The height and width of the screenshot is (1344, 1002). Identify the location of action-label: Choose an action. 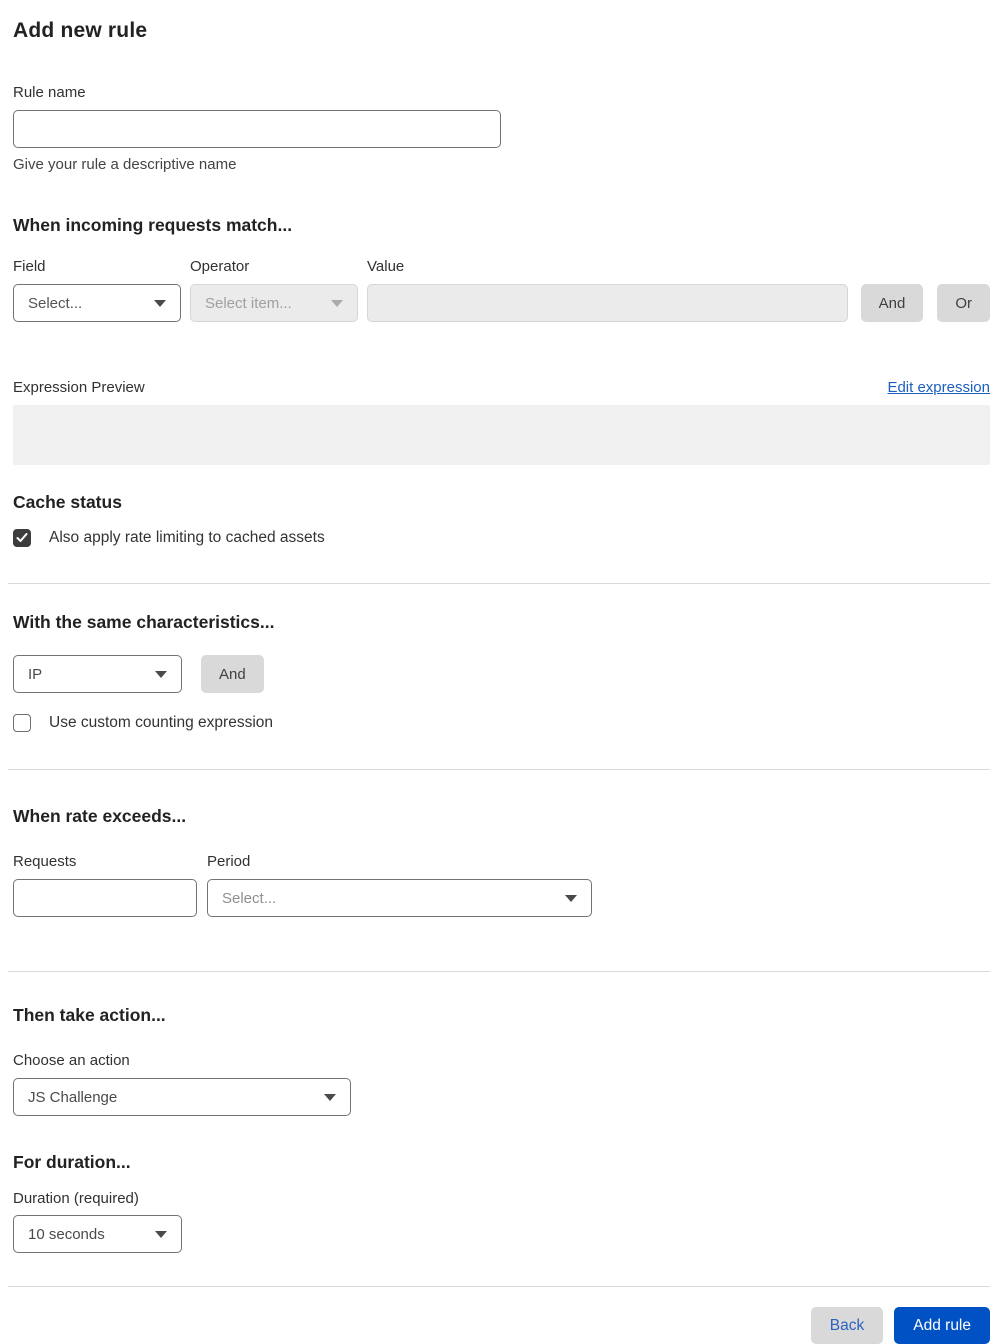
(71, 1060).